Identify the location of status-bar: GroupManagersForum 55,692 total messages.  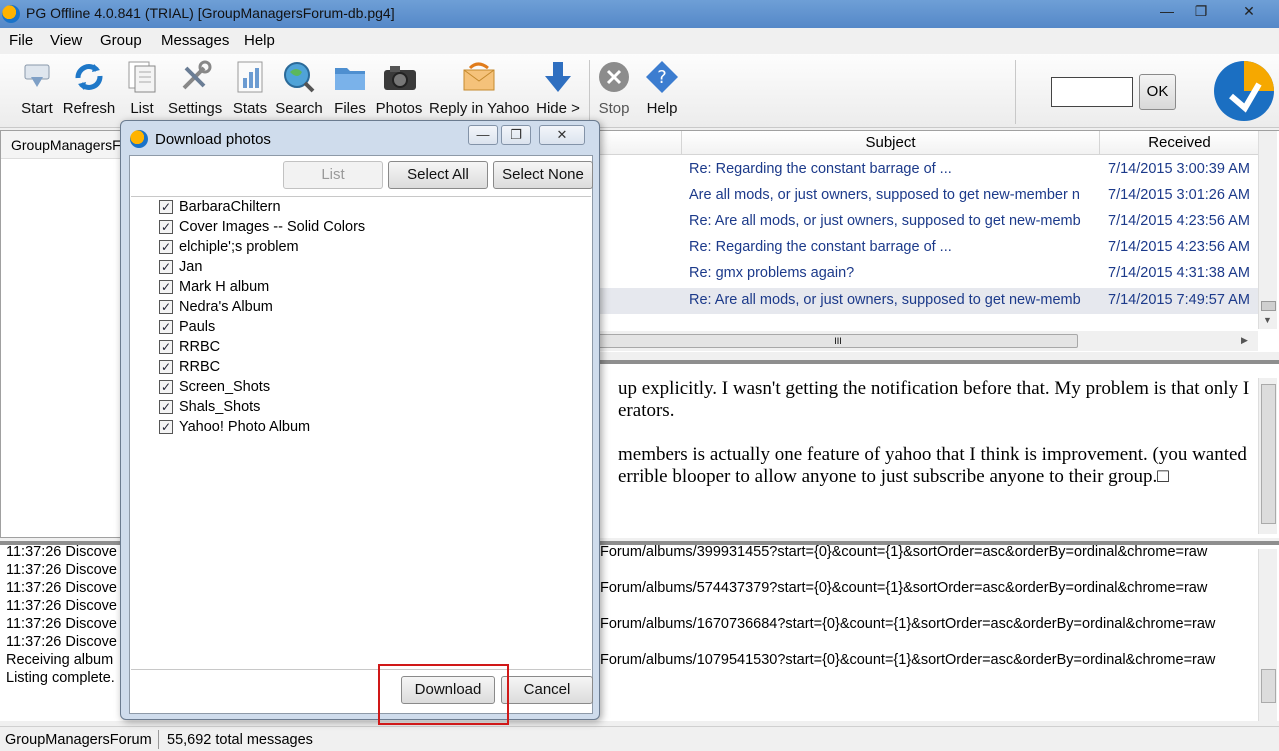
(639, 738).